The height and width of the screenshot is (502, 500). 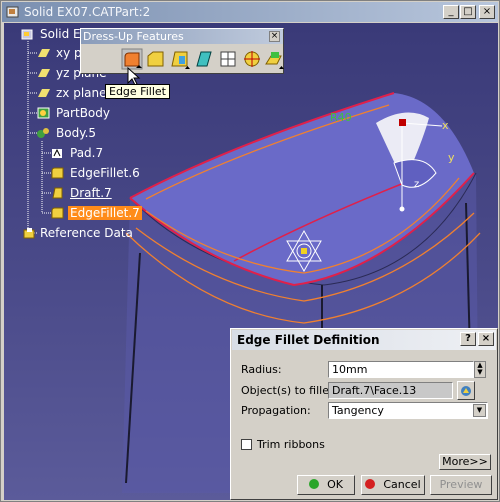 I want to click on edge-fillet-tooltip: Edge Fillet, so click(x=137, y=91).